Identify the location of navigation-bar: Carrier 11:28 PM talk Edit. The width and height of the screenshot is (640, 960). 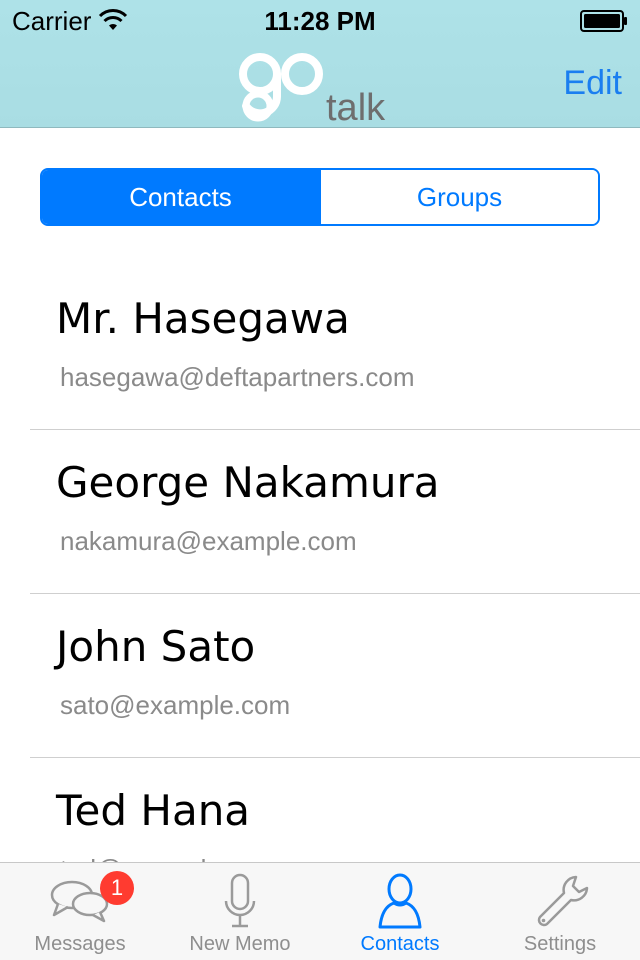
(320, 64).